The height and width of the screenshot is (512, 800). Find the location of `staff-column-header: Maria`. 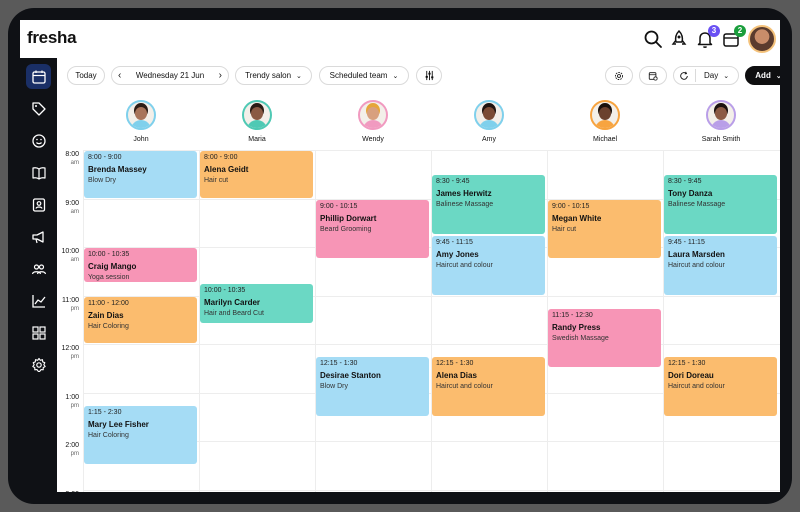

staff-column-header: Maria is located at coordinates (257, 121).